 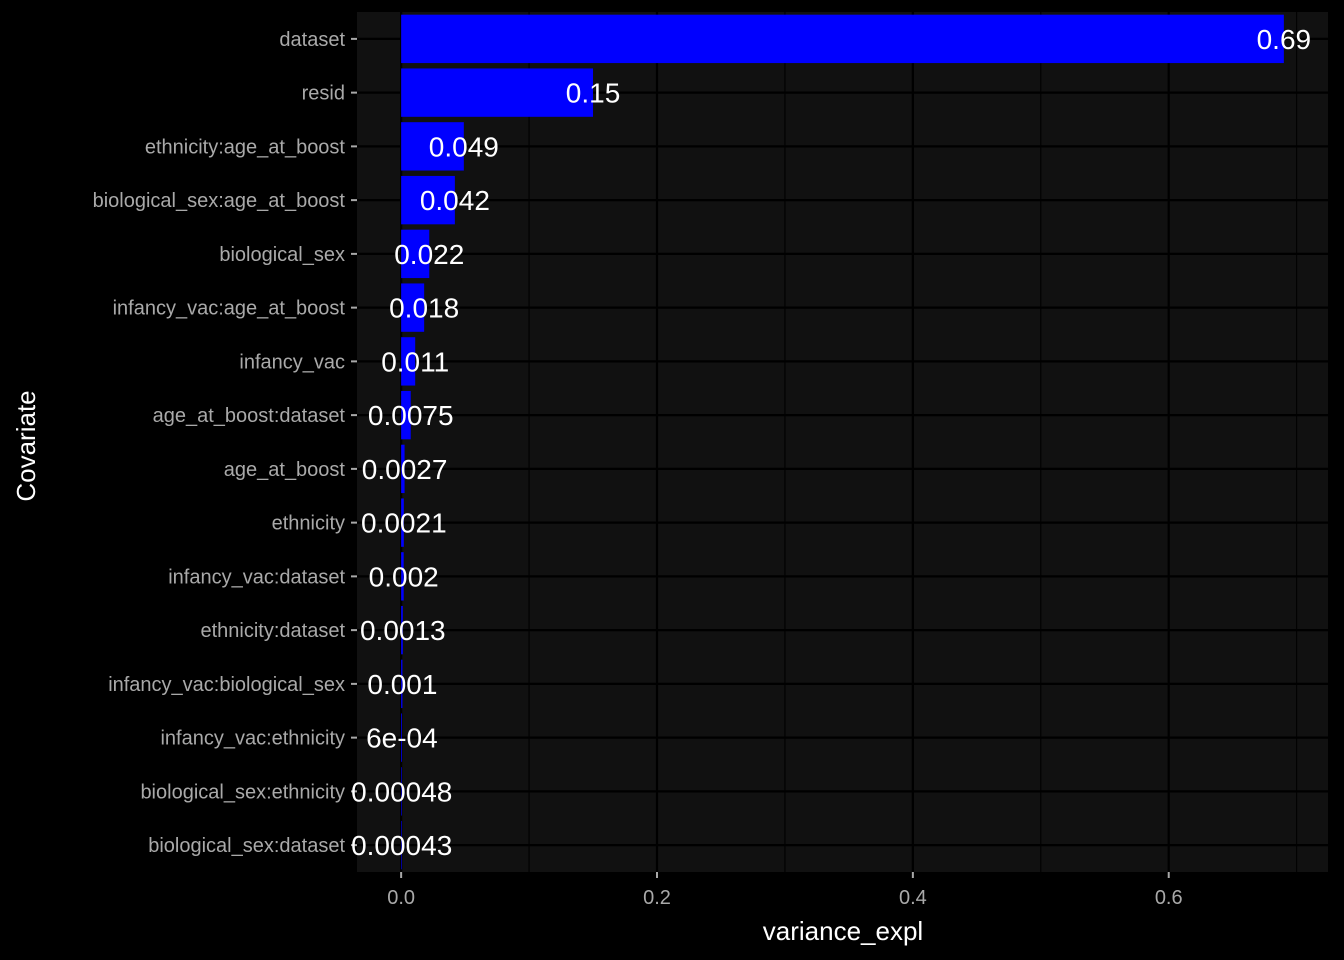 What do you see at coordinates (246, 846) in the screenshot?
I see `y-tick-label: biological_sex:dataset` at bounding box center [246, 846].